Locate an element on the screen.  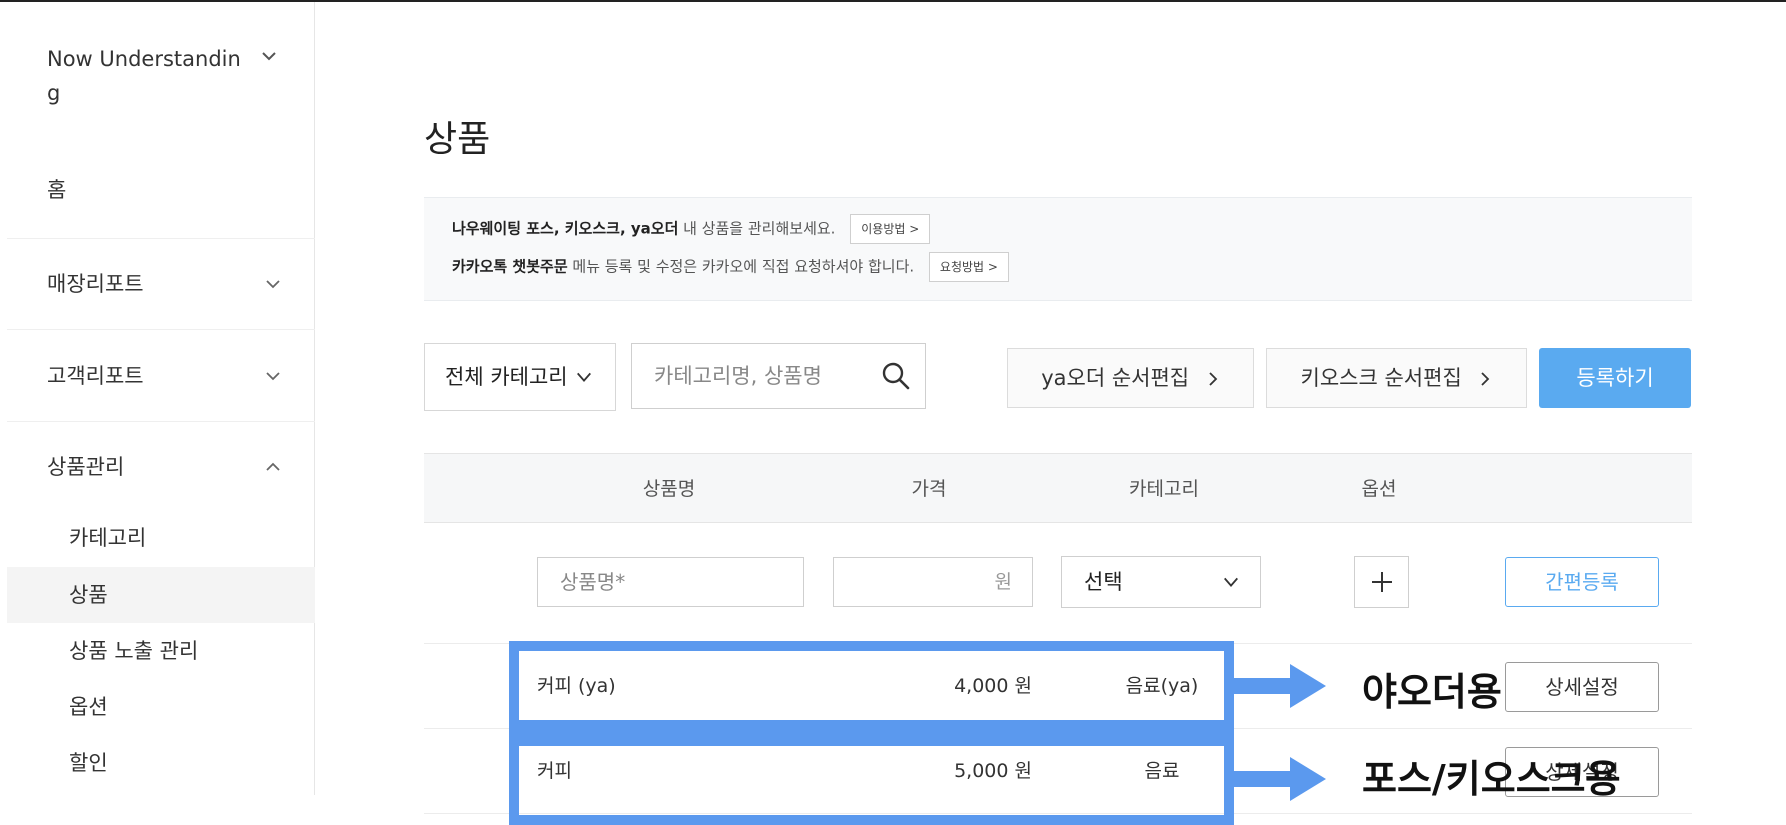
product-name-input: 상품명* is located at coordinates (670, 582).